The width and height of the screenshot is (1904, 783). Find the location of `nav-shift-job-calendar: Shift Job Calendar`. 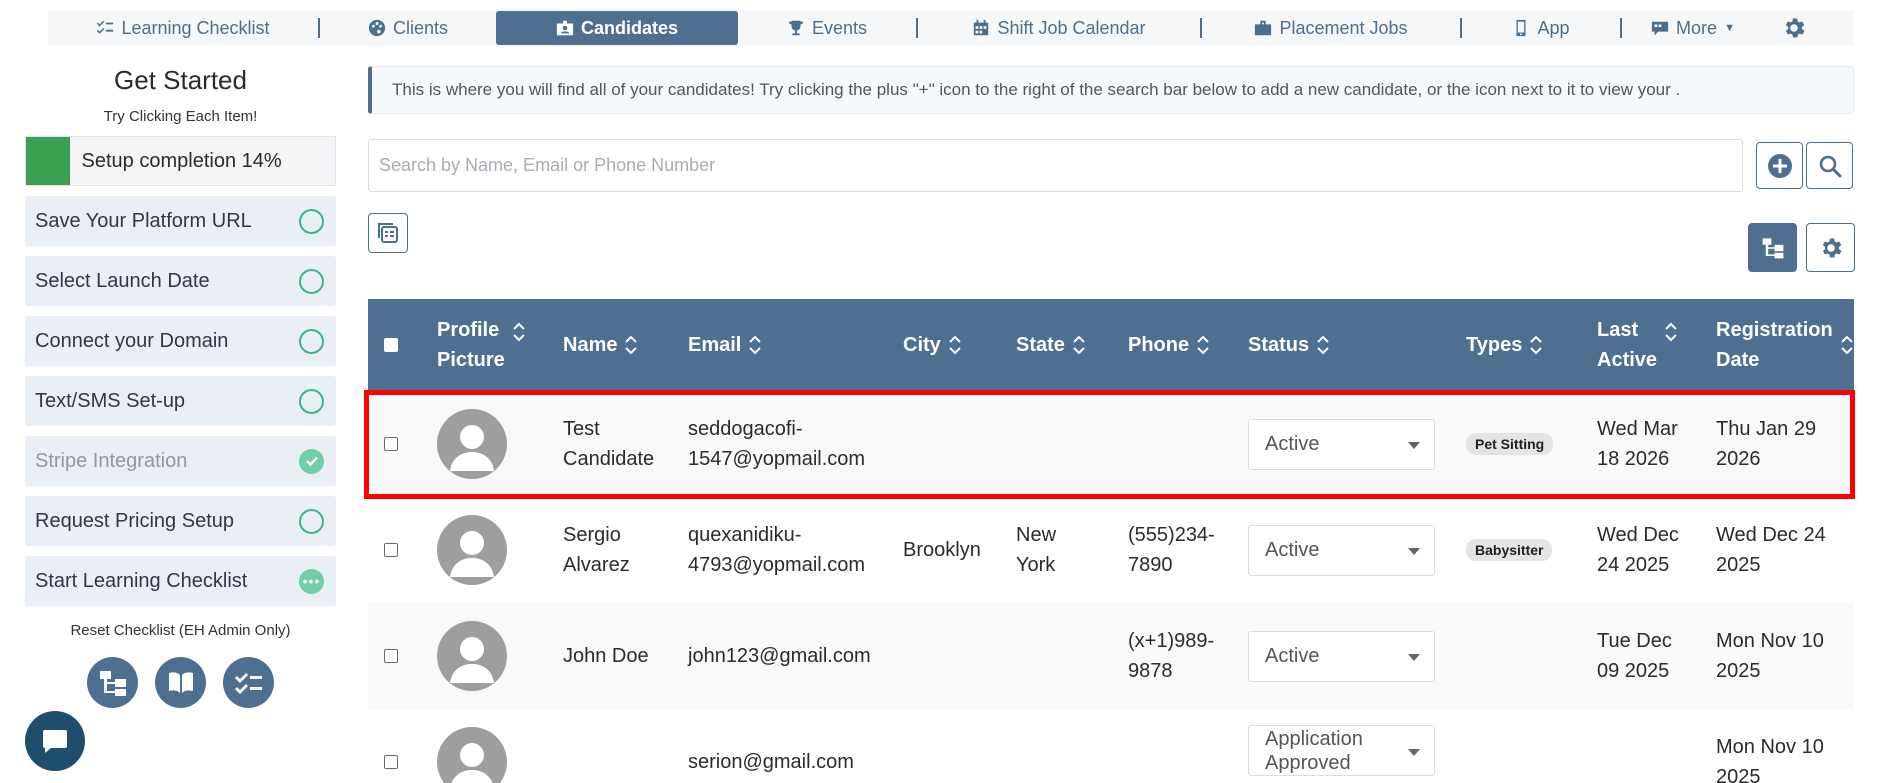

nav-shift-job-calendar: Shift Job Calendar is located at coordinates (1059, 28).